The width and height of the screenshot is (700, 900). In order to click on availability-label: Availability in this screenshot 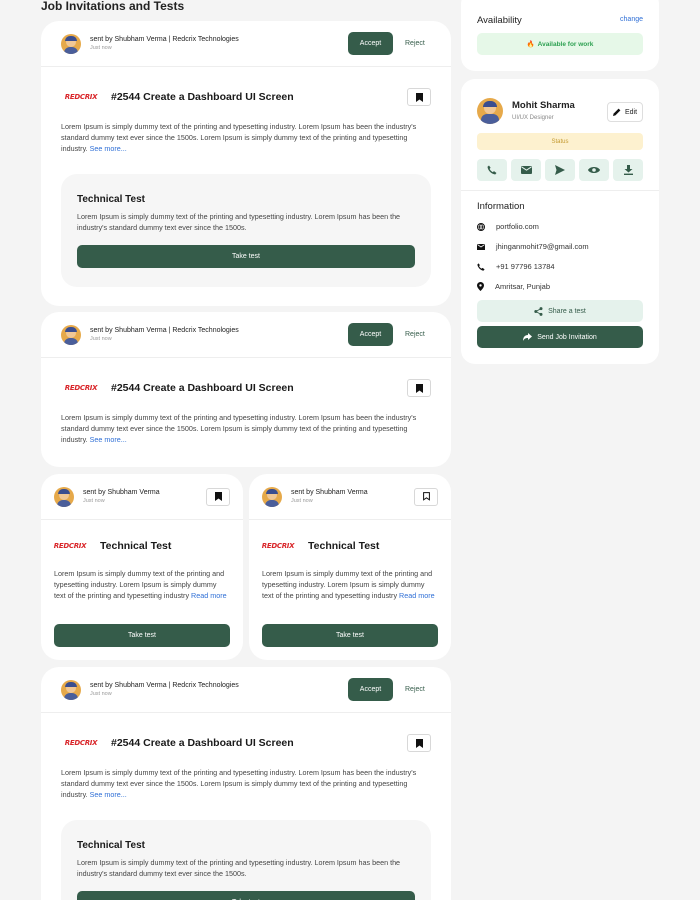, I will do `click(499, 20)`.